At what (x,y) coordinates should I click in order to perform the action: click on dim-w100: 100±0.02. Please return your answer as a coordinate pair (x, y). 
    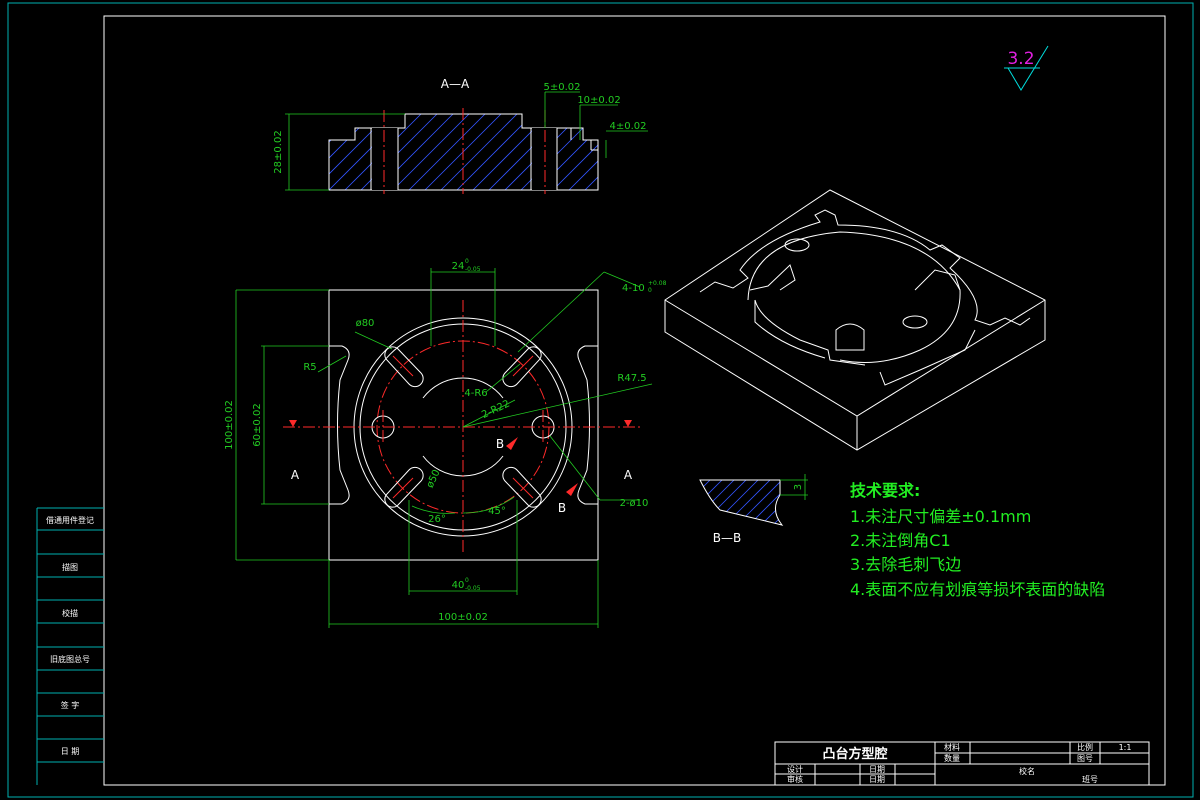
    Looking at the image, I should click on (463, 617).